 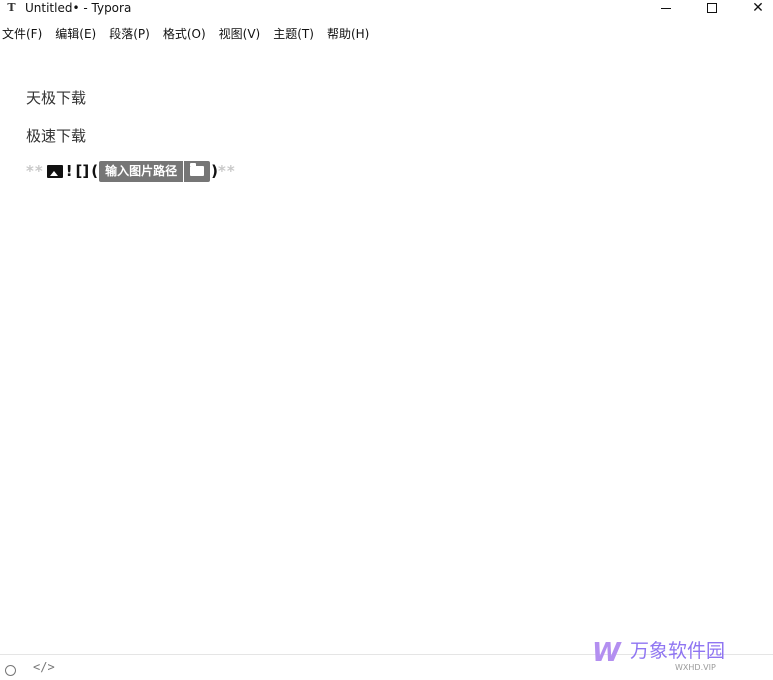 I want to click on menu-paragraph: 段落(P), so click(x=129, y=34).